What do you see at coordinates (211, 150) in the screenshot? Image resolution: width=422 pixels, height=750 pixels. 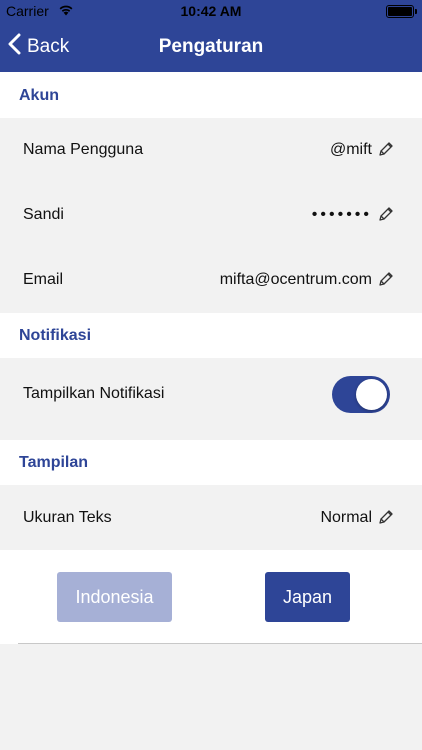 I see `row-nama-pengguna: Nama Pengguna @mift` at bounding box center [211, 150].